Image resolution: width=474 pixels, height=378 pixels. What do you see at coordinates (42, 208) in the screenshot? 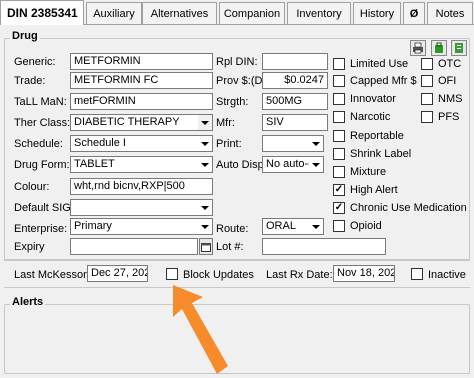
I see `default-sig-label: Default SIG` at bounding box center [42, 208].